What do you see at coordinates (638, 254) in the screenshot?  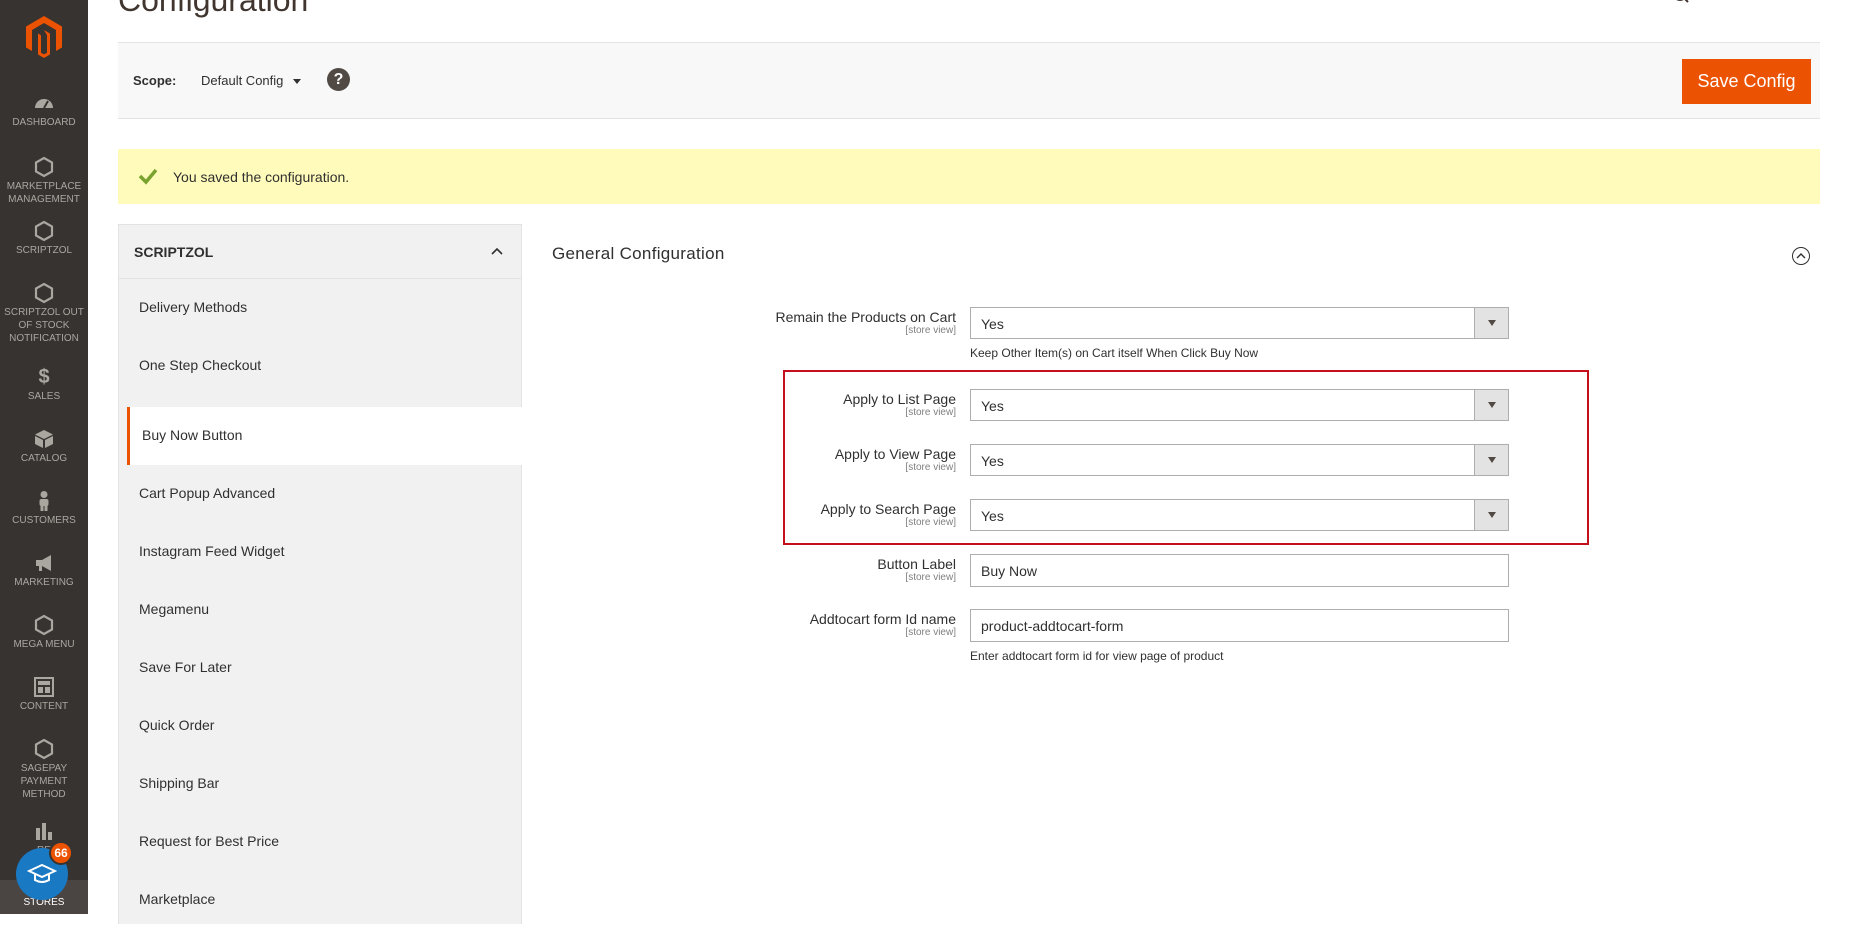 I see `section-title: General Configuration` at bounding box center [638, 254].